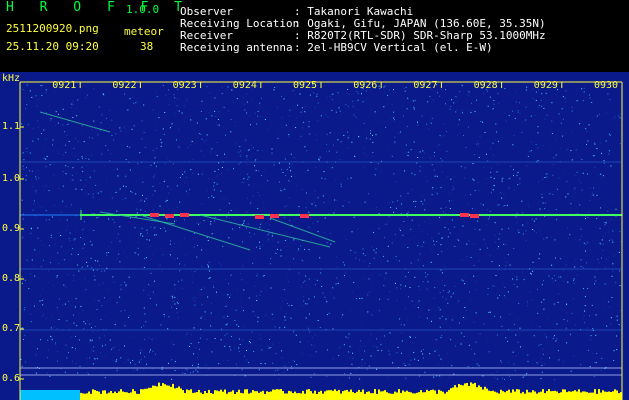 The image size is (629, 400). Describe the element at coordinates (365, 85) in the screenshot. I see `time-tick-label: 0926` at that location.